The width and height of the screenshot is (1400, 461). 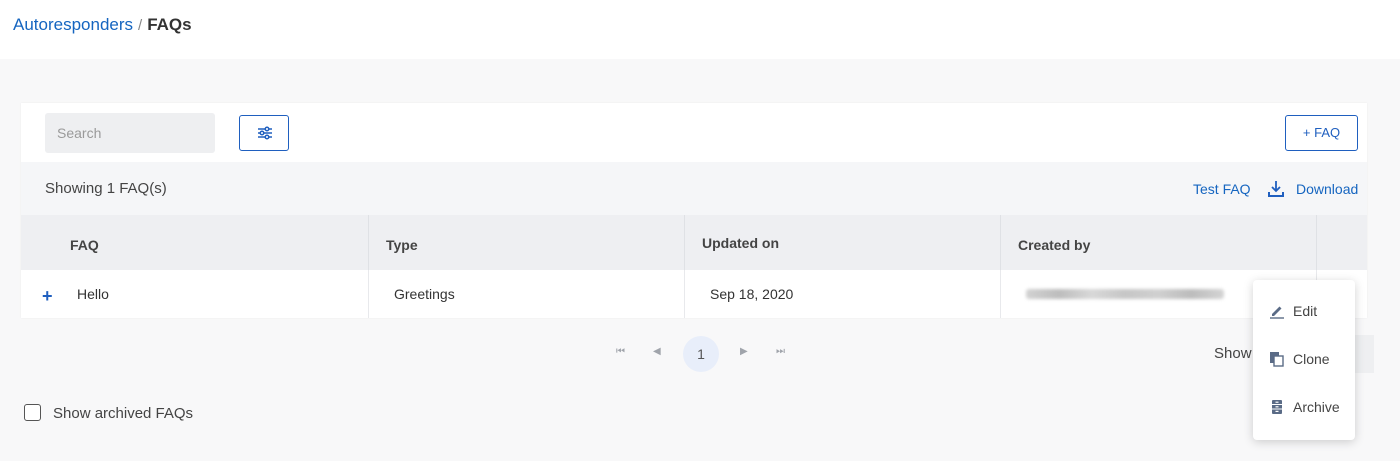 I want to click on breadcrumb-autoresponders-link: Autoresponders, so click(x=73, y=24).